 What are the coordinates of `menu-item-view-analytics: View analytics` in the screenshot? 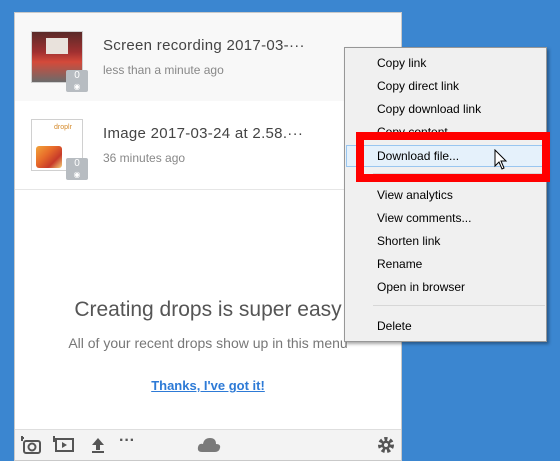 It's located at (445, 195).